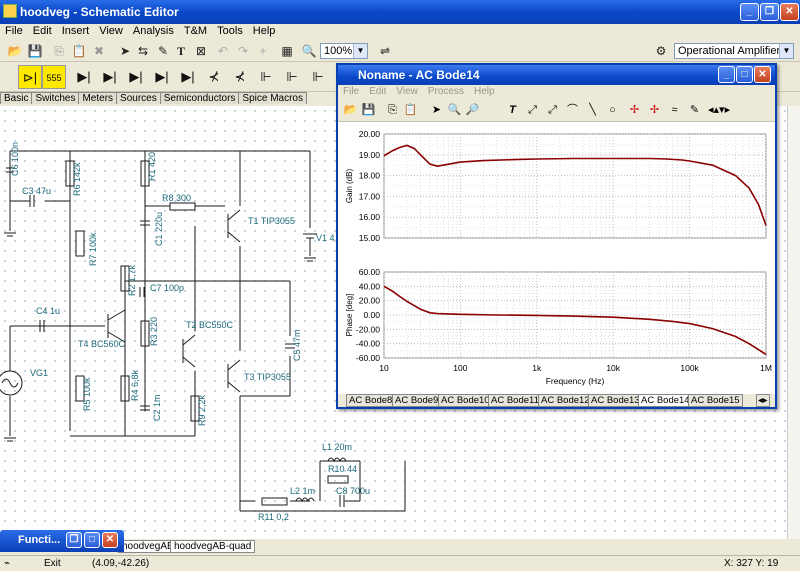  Describe the element at coordinates (515, 400) in the screenshot. I see `tab-ac-bode11: AC Bode11` at that location.